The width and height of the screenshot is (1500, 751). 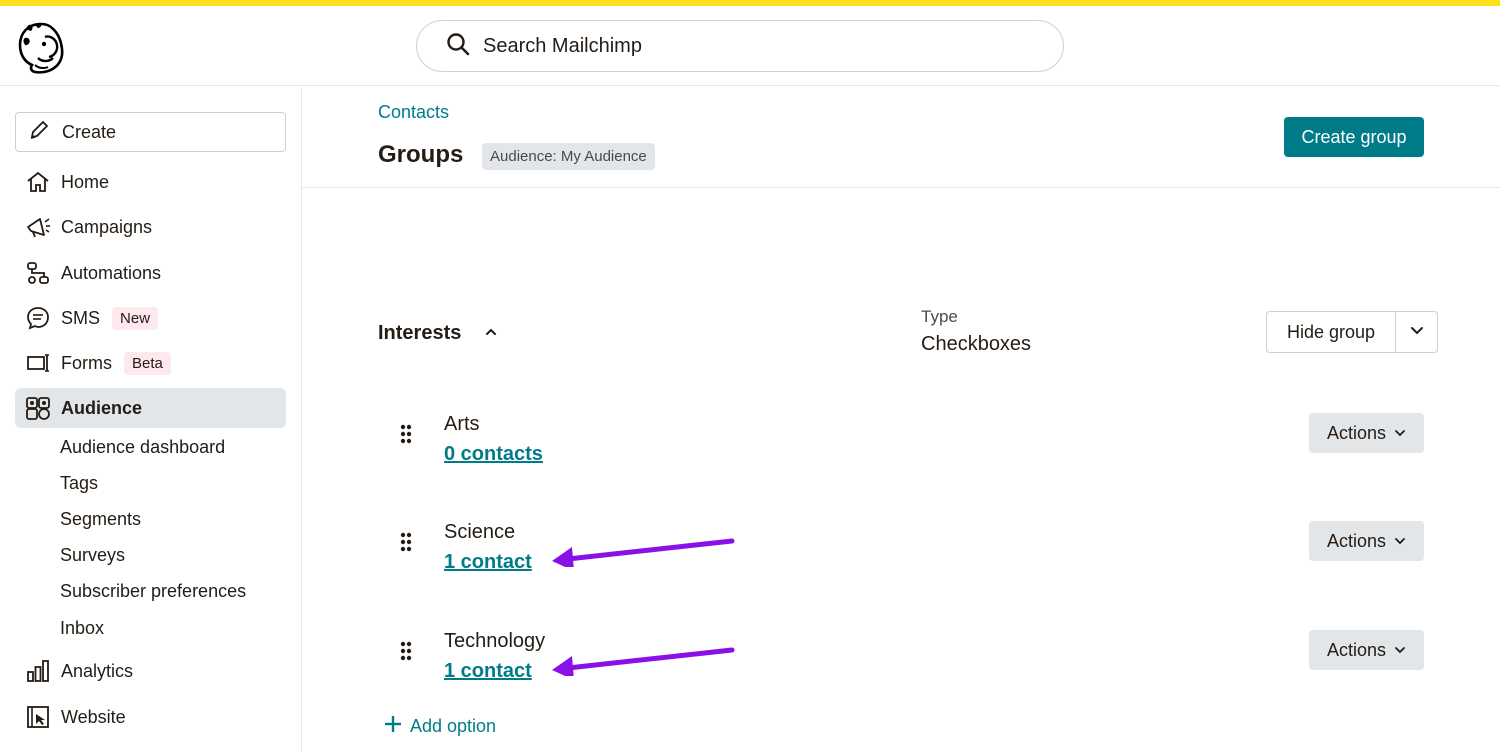 What do you see at coordinates (38, 182) in the screenshot?
I see `home-icon` at bounding box center [38, 182].